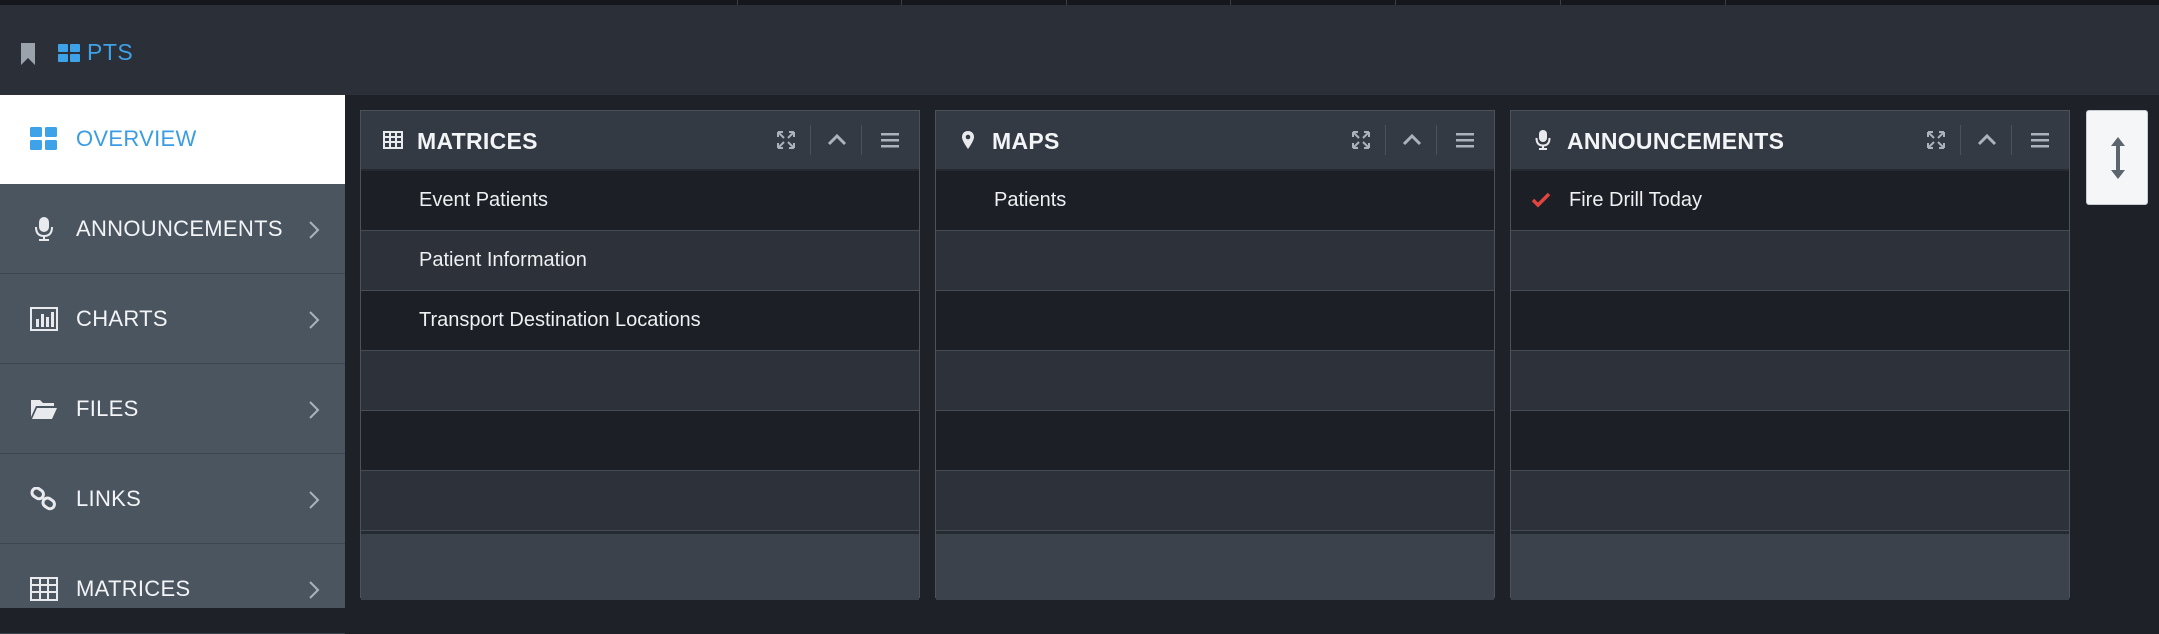  What do you see at coordinates (172, 409) in the screenshot?
I see `sidebar-item-files: FILES` at bounding box center [172, 409].